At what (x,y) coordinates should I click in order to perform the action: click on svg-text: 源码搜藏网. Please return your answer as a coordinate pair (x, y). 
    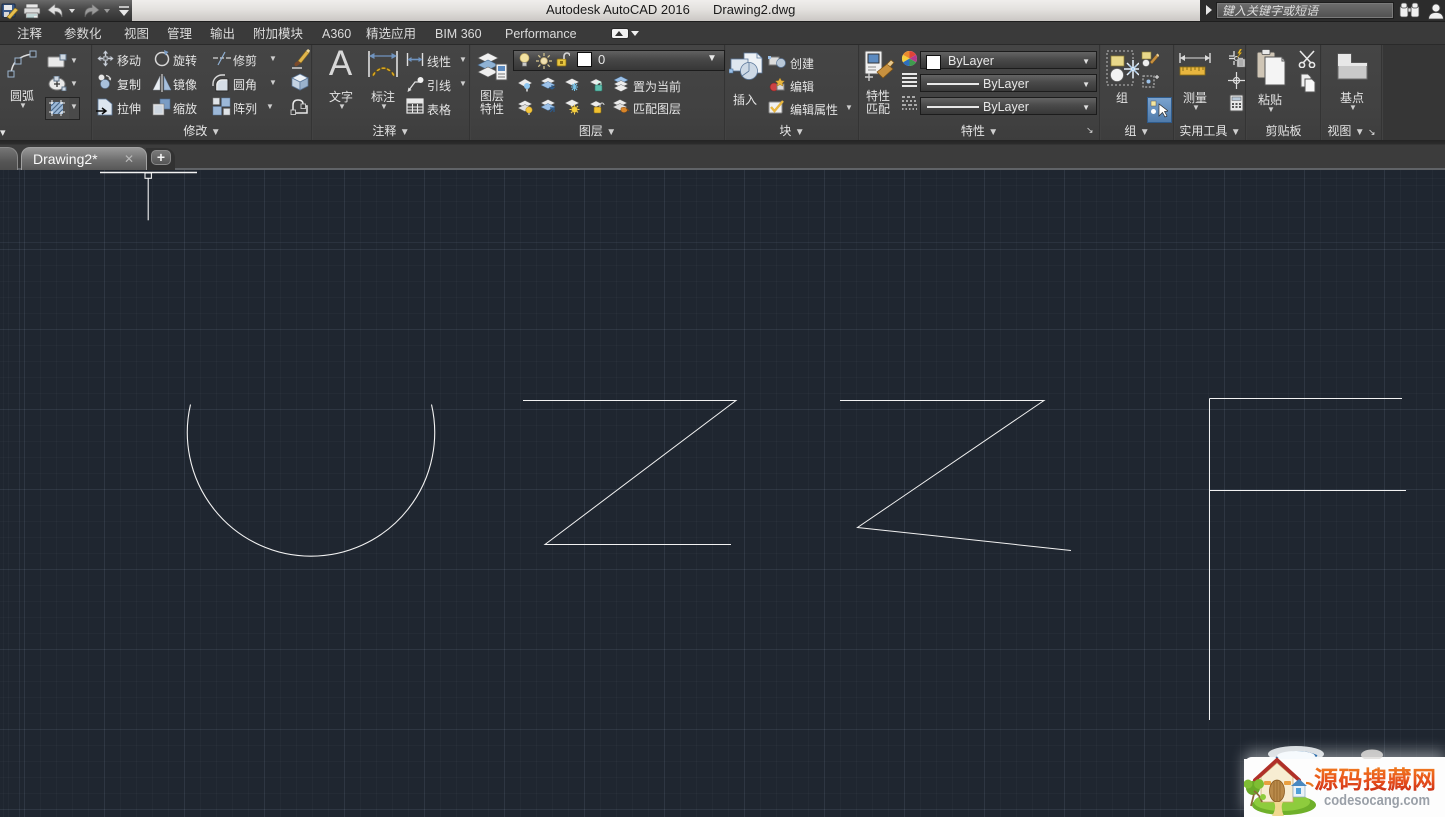
    Looking at the image, I should click on (1375, 780).